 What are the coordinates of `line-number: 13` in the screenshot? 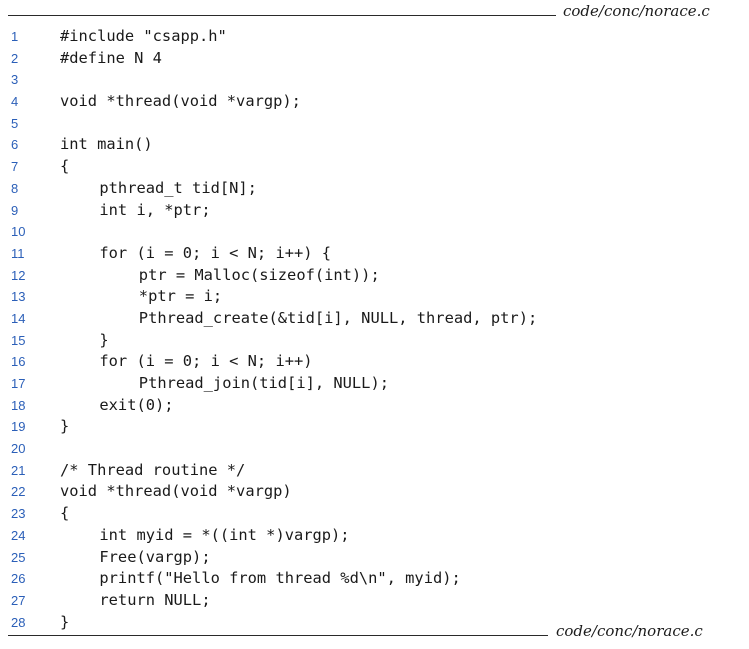 It's located at (18, 297).